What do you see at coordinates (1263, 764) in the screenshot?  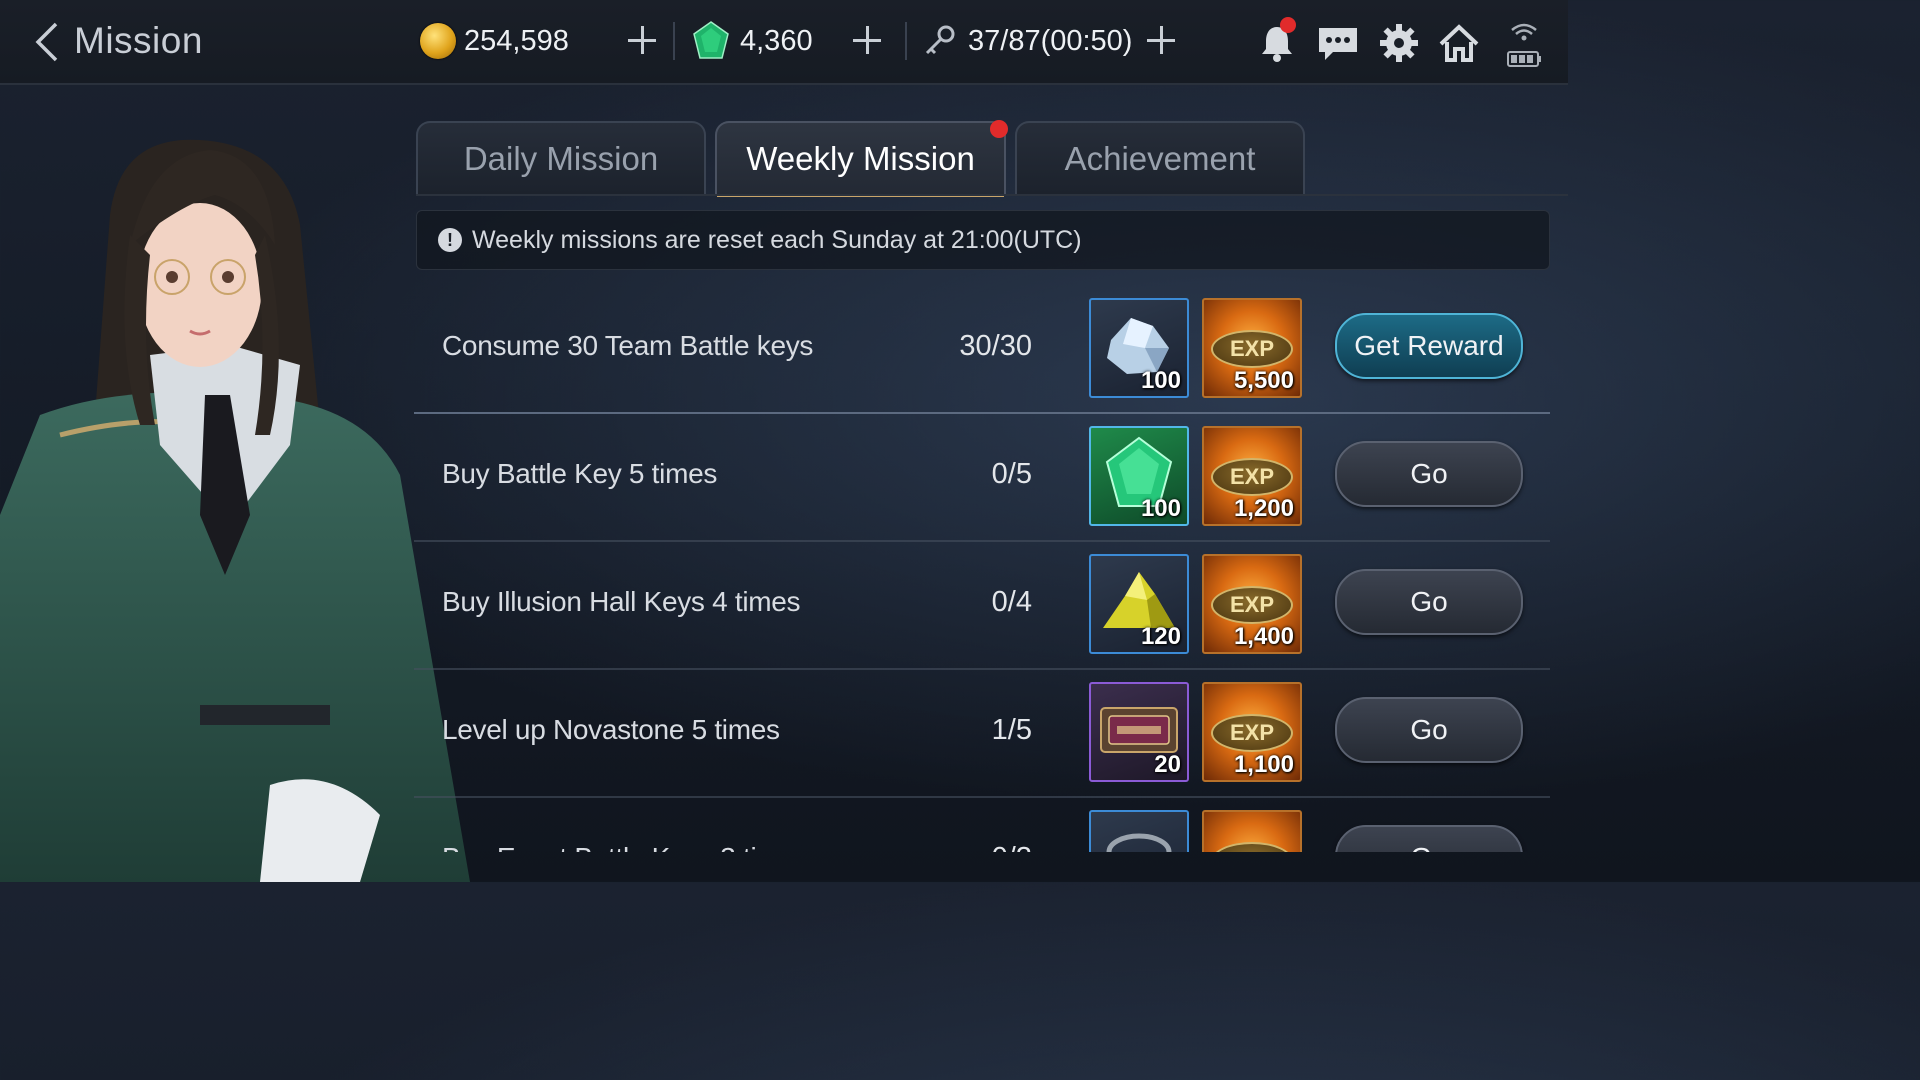 I see `exp-amount: 1,100` at bounding box center [1263, 764].